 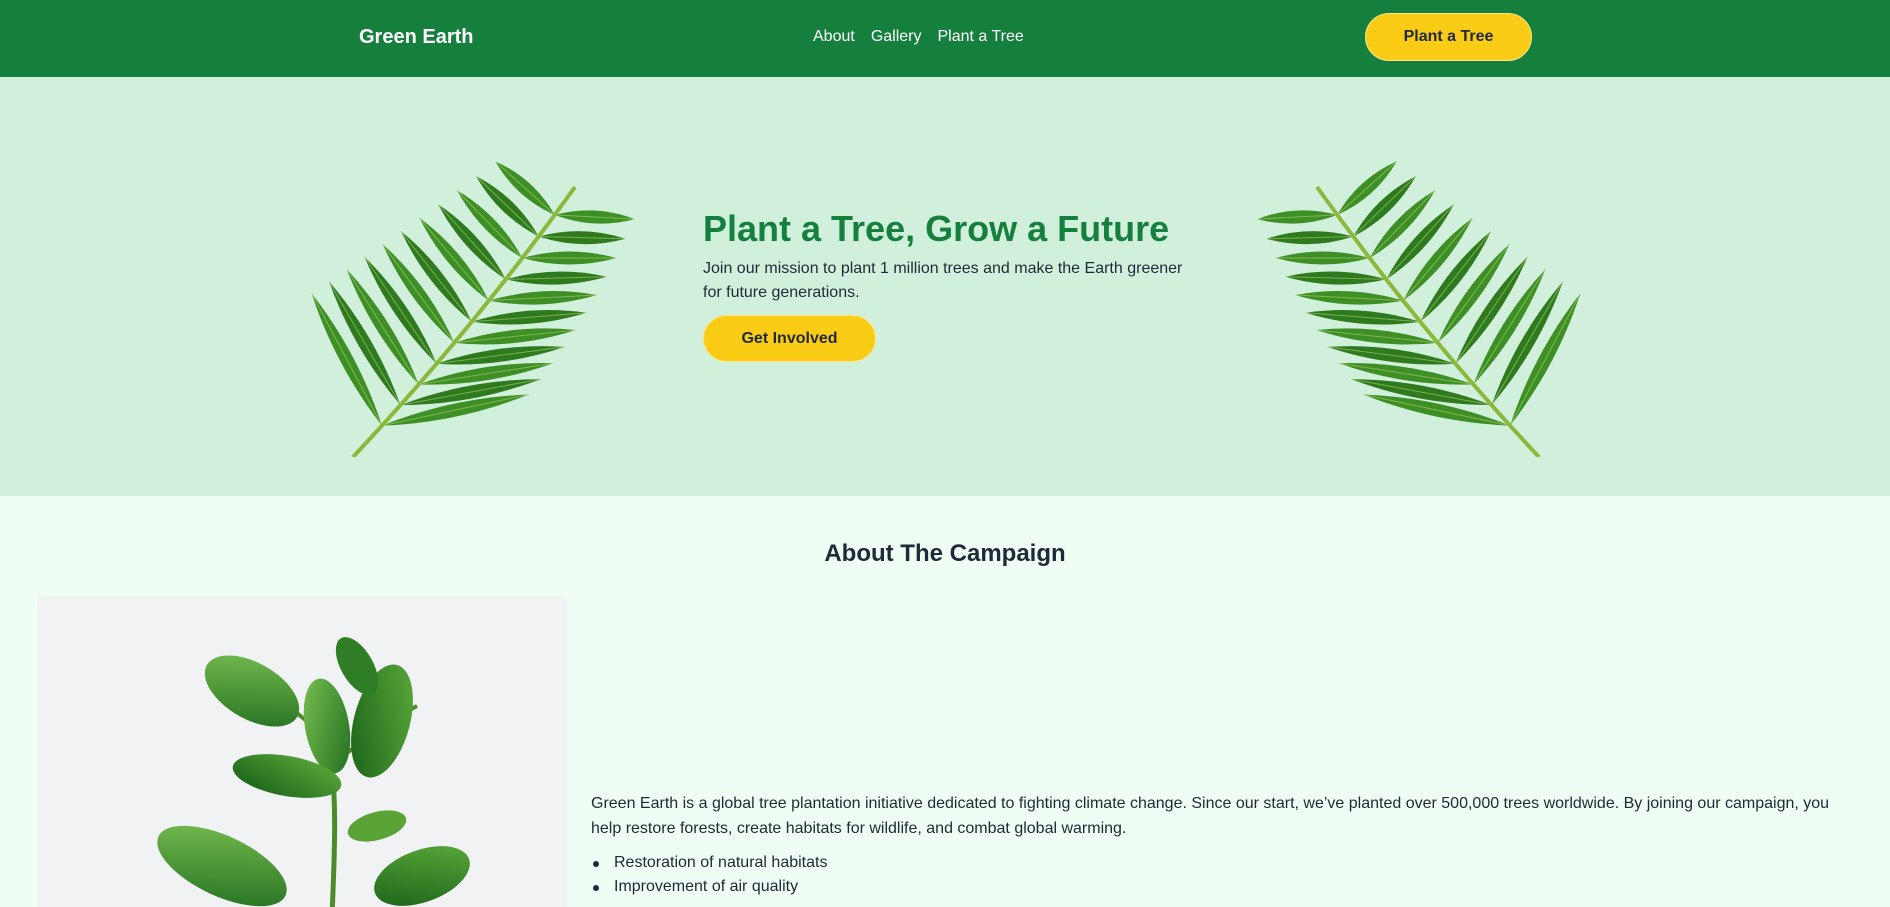 What do you see at coordinates (936, 228) in the screenshot?
I see `hero-title: Plant a Tree, Grow a Future` at bounding box center [936, 228].